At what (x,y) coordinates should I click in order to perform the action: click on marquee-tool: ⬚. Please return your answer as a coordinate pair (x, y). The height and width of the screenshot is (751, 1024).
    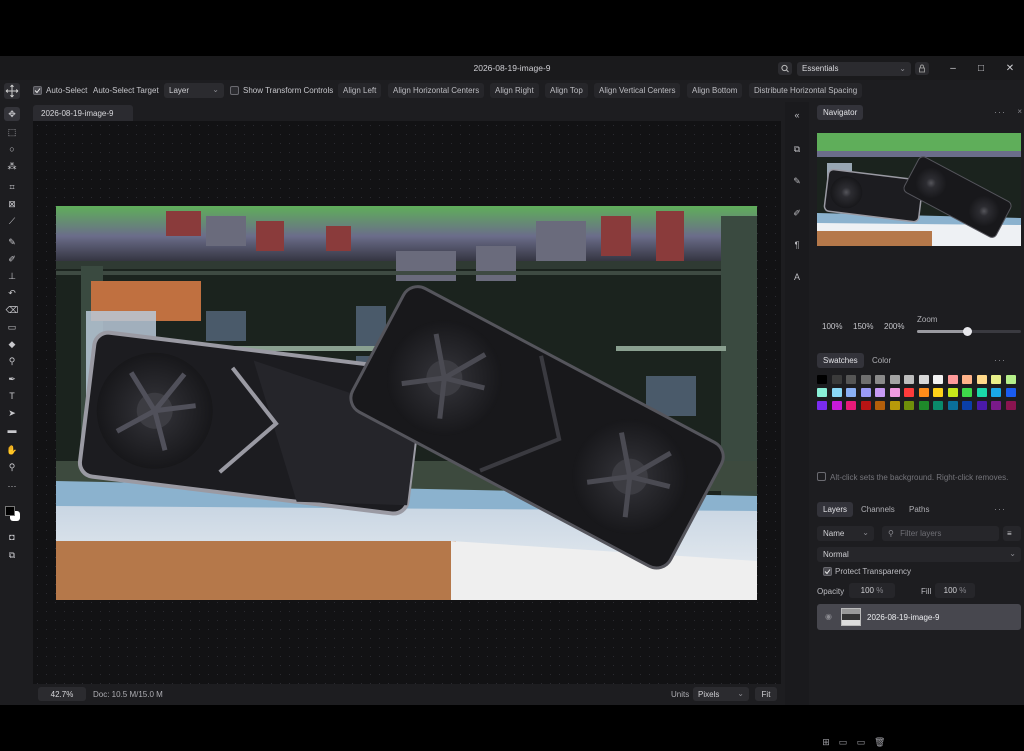
    Looking at the image, I should click on (12, 132).